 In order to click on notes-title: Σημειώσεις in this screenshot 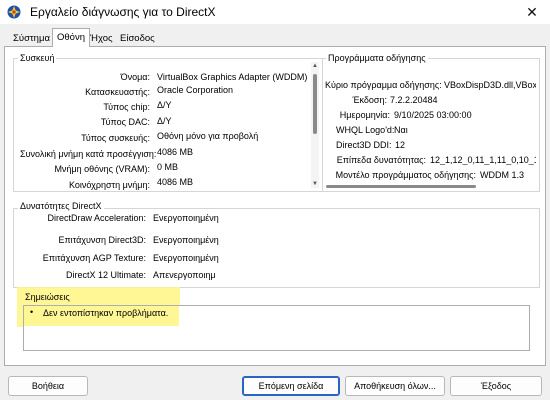, I will do `click(47, 297)`.